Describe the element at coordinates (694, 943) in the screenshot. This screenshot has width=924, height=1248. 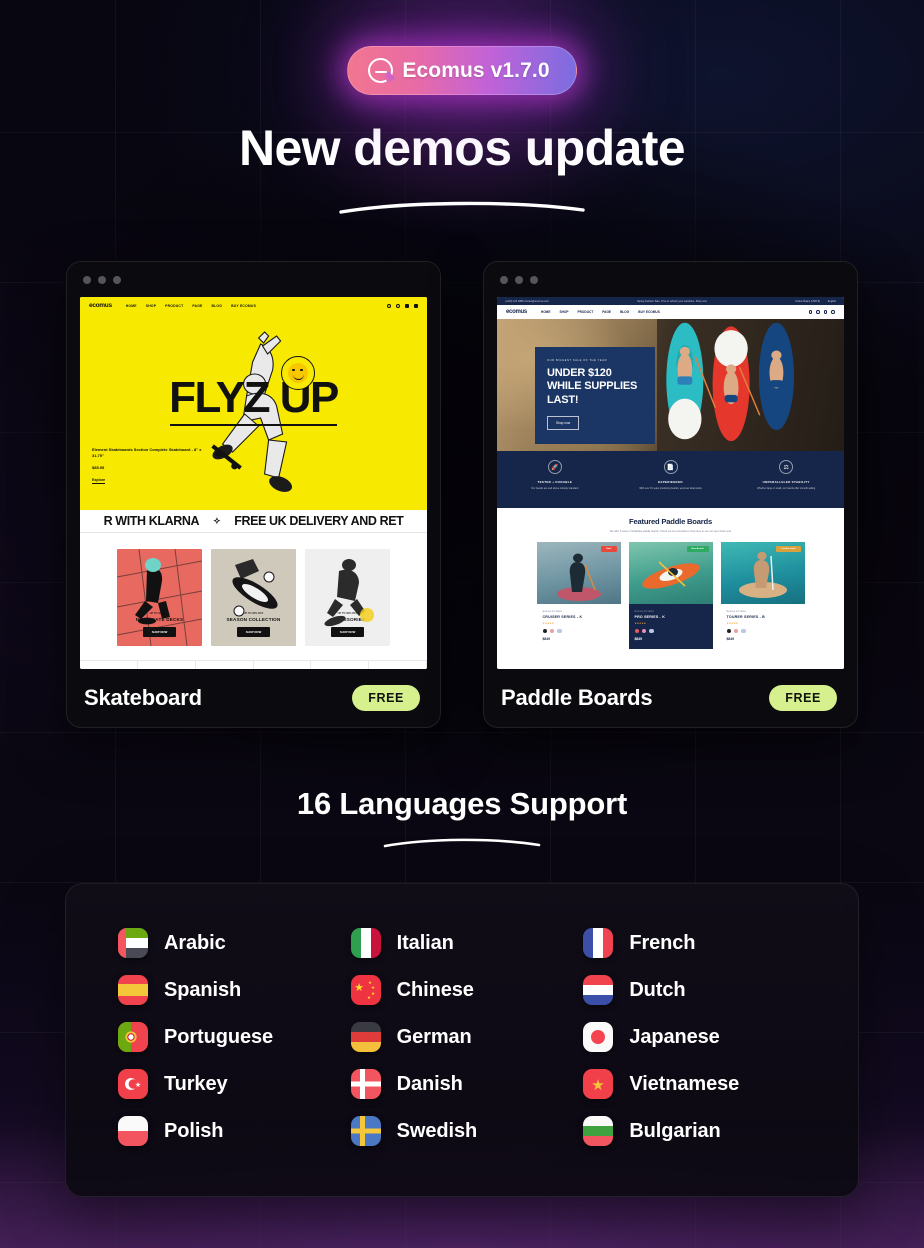
I see `language-item-french: French` at that location.